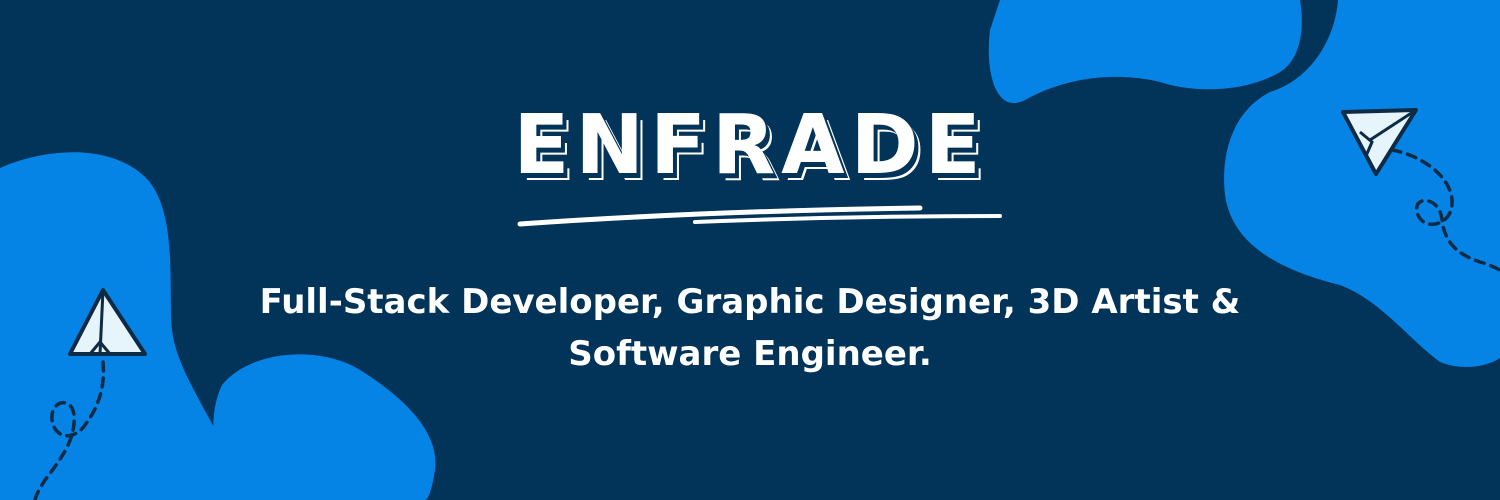 The image size is (1500, 500). What do you see at coordinates (750, 145) in the screenshot?
I see `brand-title: ENFRADE` at bounding box center [750, 145].